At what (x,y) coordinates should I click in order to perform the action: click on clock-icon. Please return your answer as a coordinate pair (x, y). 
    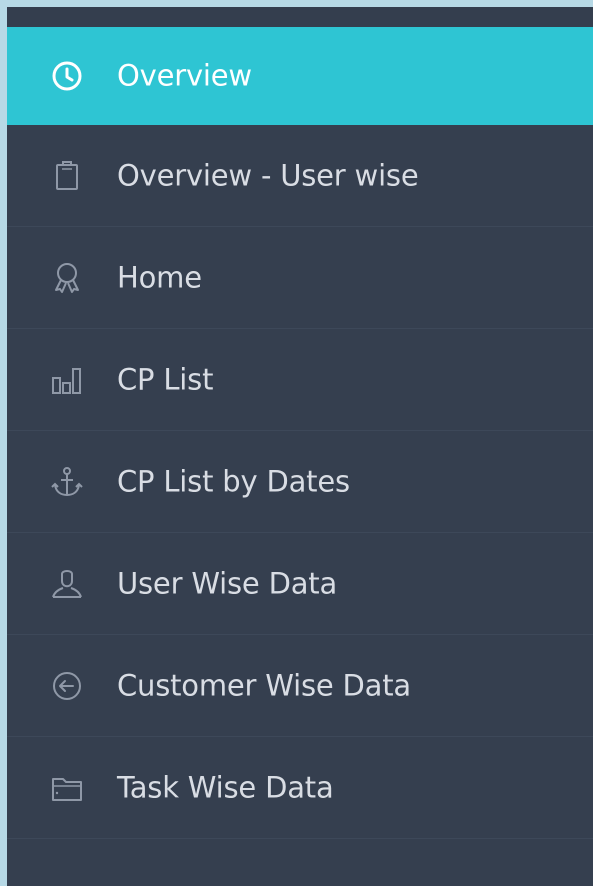
    Looking at the image, I should click on (67, 76).